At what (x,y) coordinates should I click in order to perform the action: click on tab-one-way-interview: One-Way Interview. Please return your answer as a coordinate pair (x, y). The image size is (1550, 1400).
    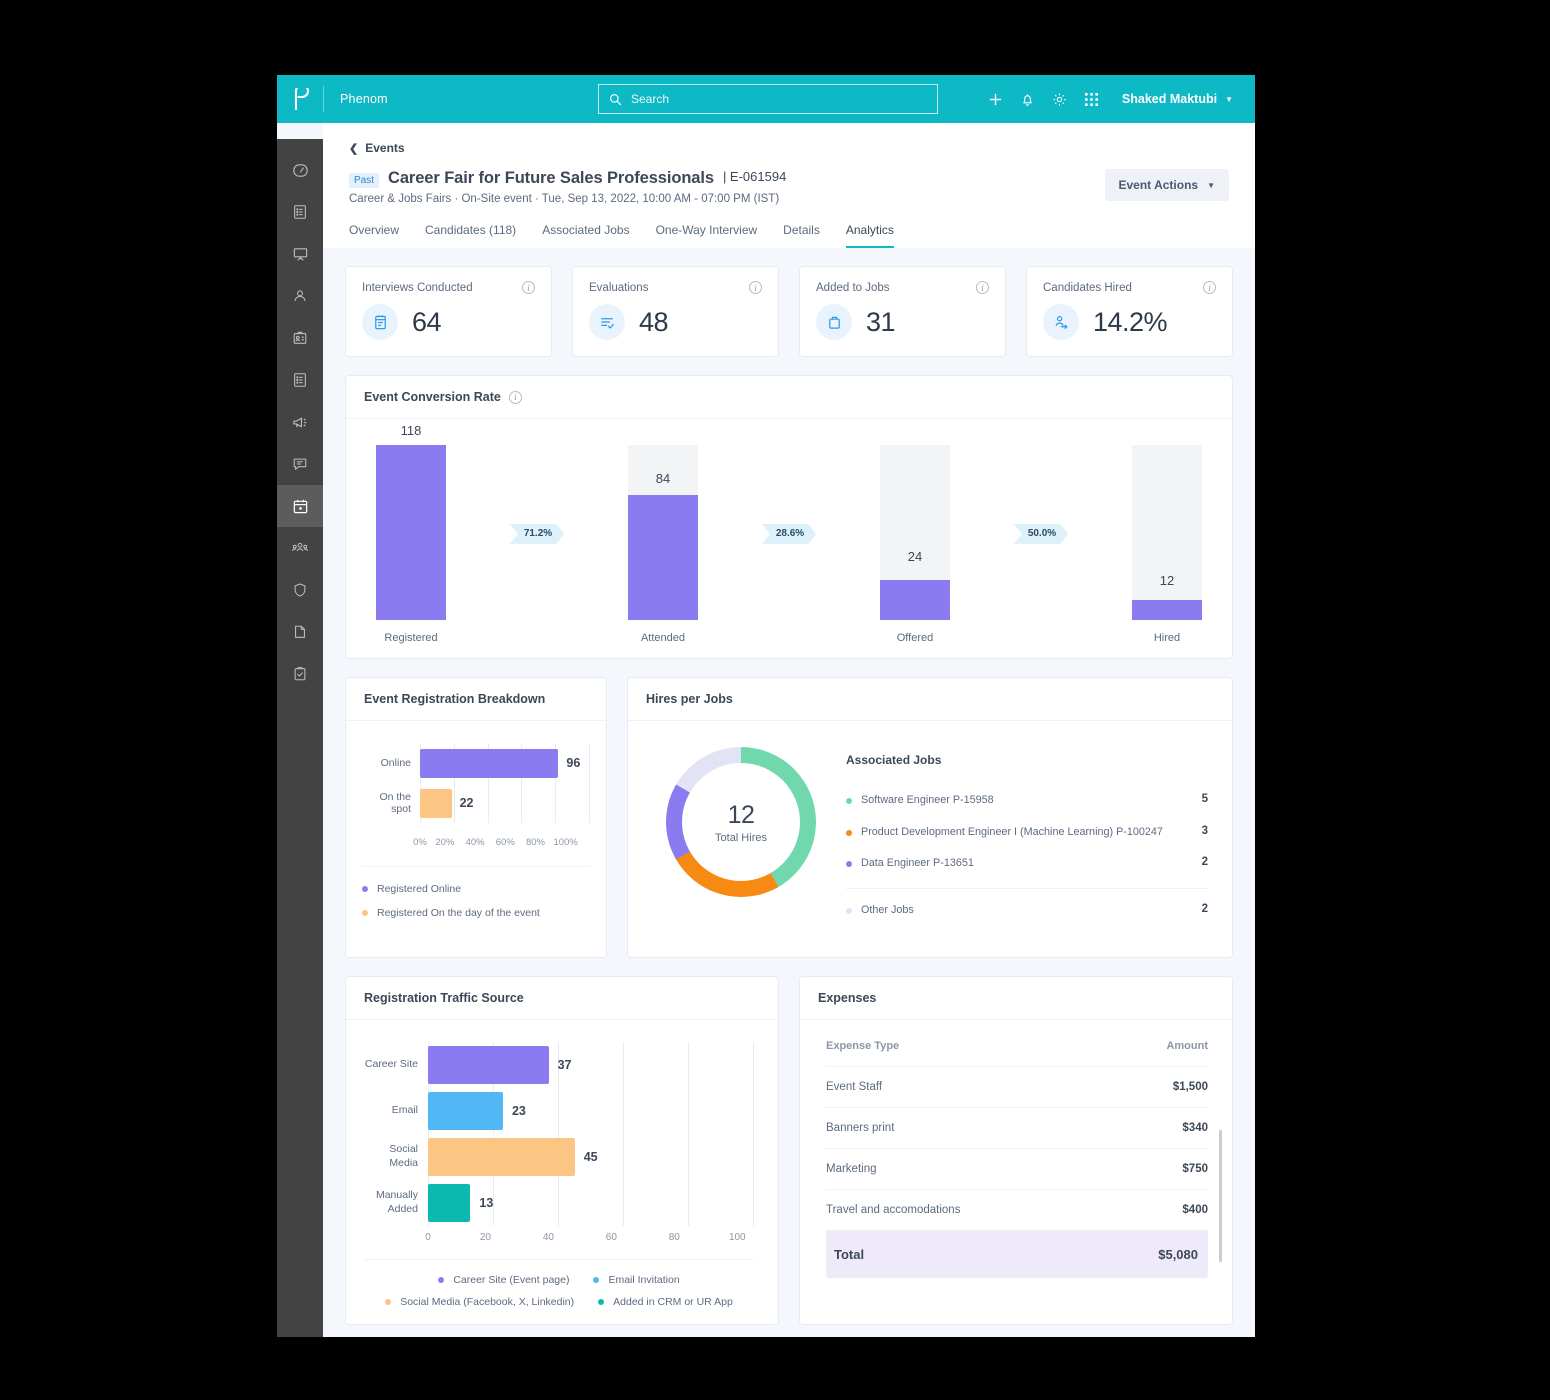
    Looking at the image, I should click on (707, 235).